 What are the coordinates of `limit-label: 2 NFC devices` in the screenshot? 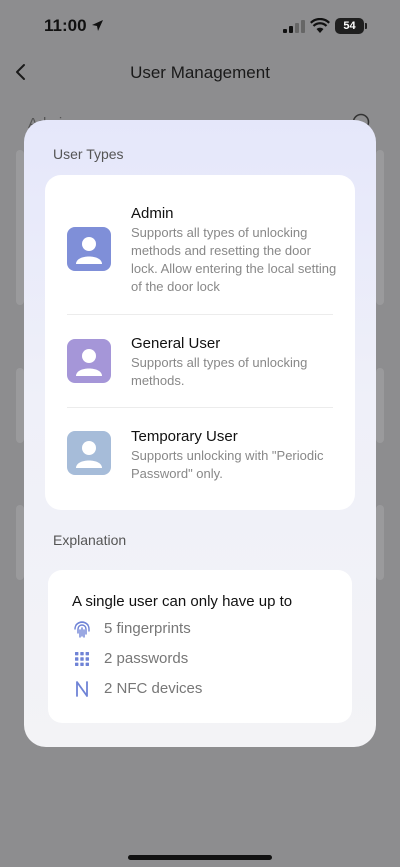 It's located at (153, 688).